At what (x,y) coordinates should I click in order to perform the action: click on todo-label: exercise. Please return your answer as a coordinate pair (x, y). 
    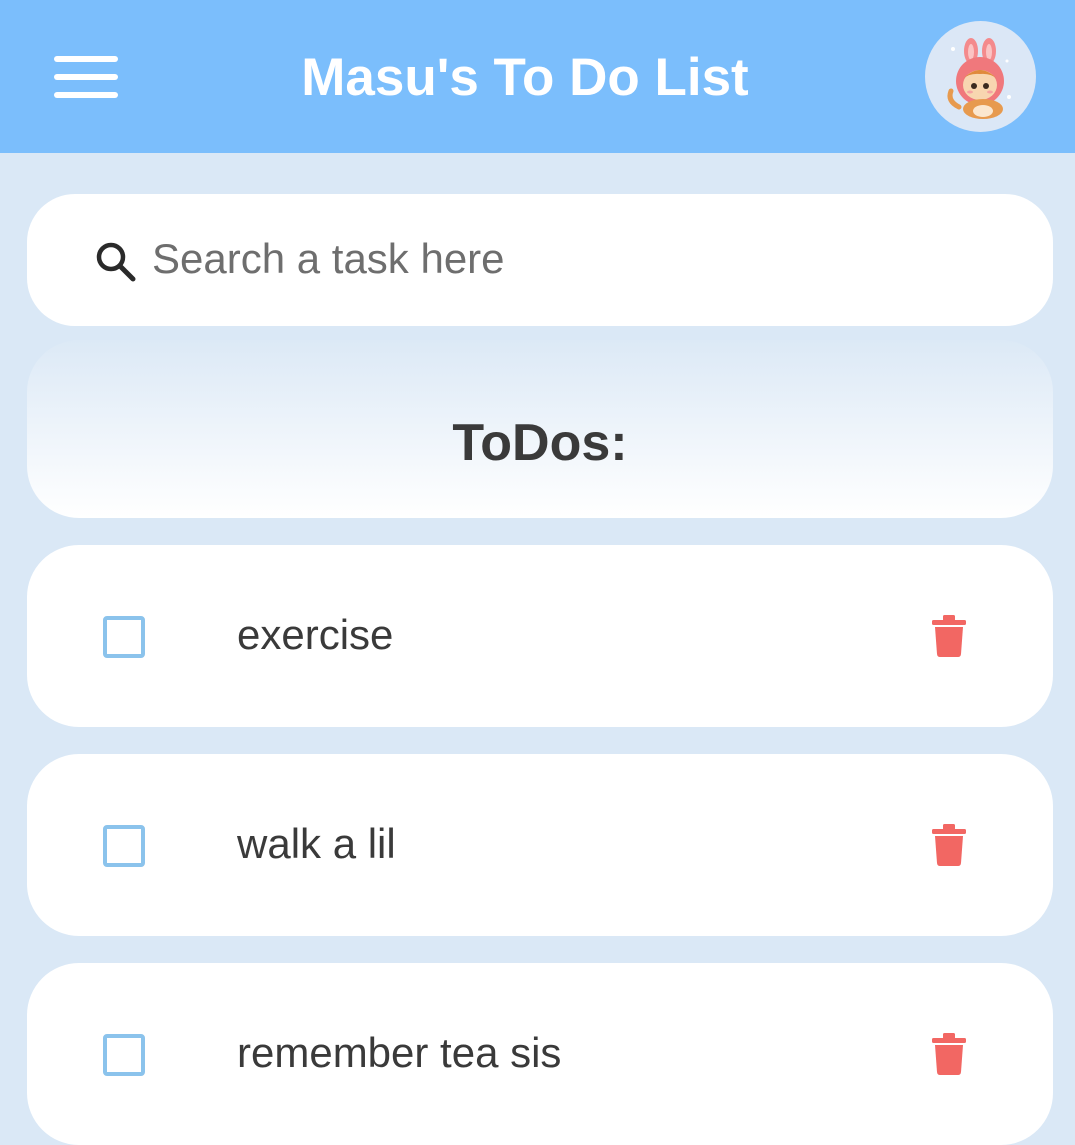
    Looking at the image, I should click on (315, 634).